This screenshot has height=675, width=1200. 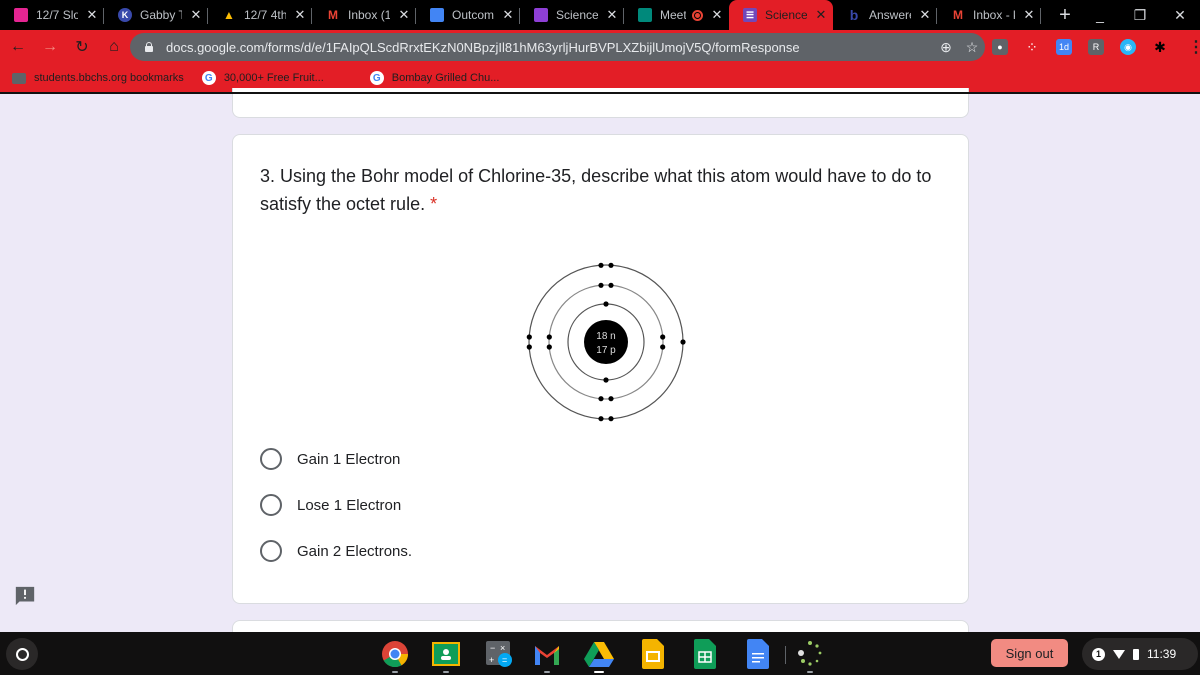 I want to click on google-classroom-app-icon, so click(x=446, y=656).